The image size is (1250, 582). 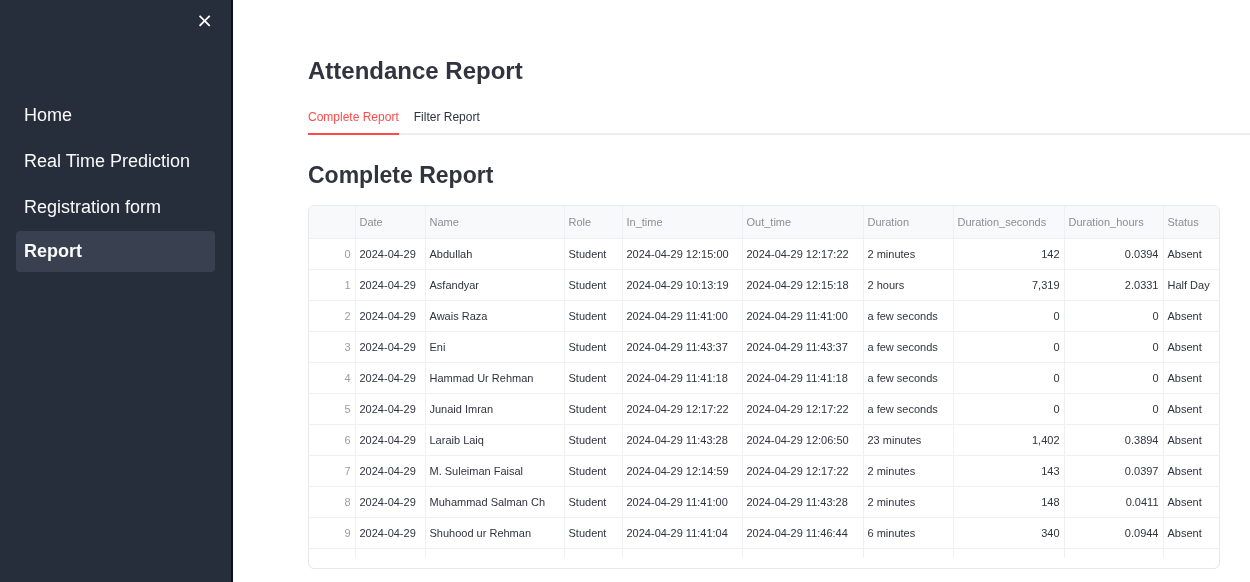 I want to click on table-cell: 6 minutes, so click(x=908, y=532).